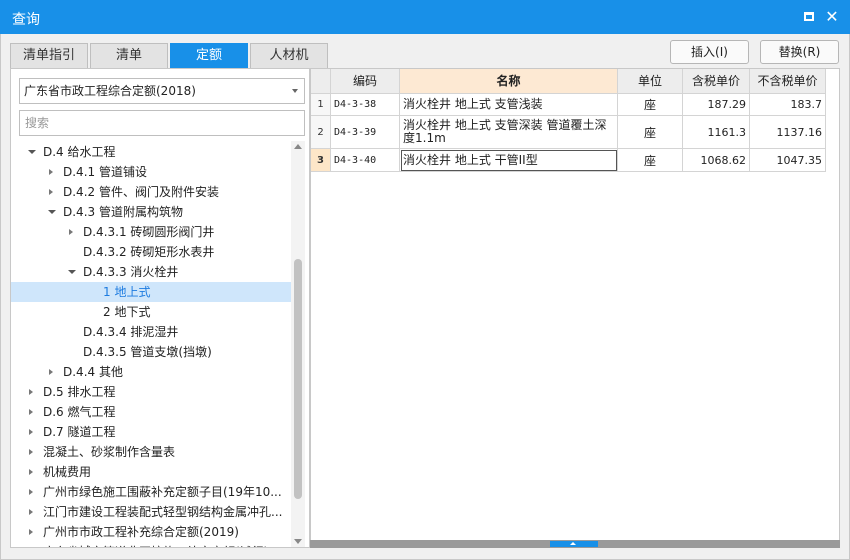 The image size is (850, 560). I want to click on tree-node: 混凝土、砂浆制作含量表, so click(151, 452).